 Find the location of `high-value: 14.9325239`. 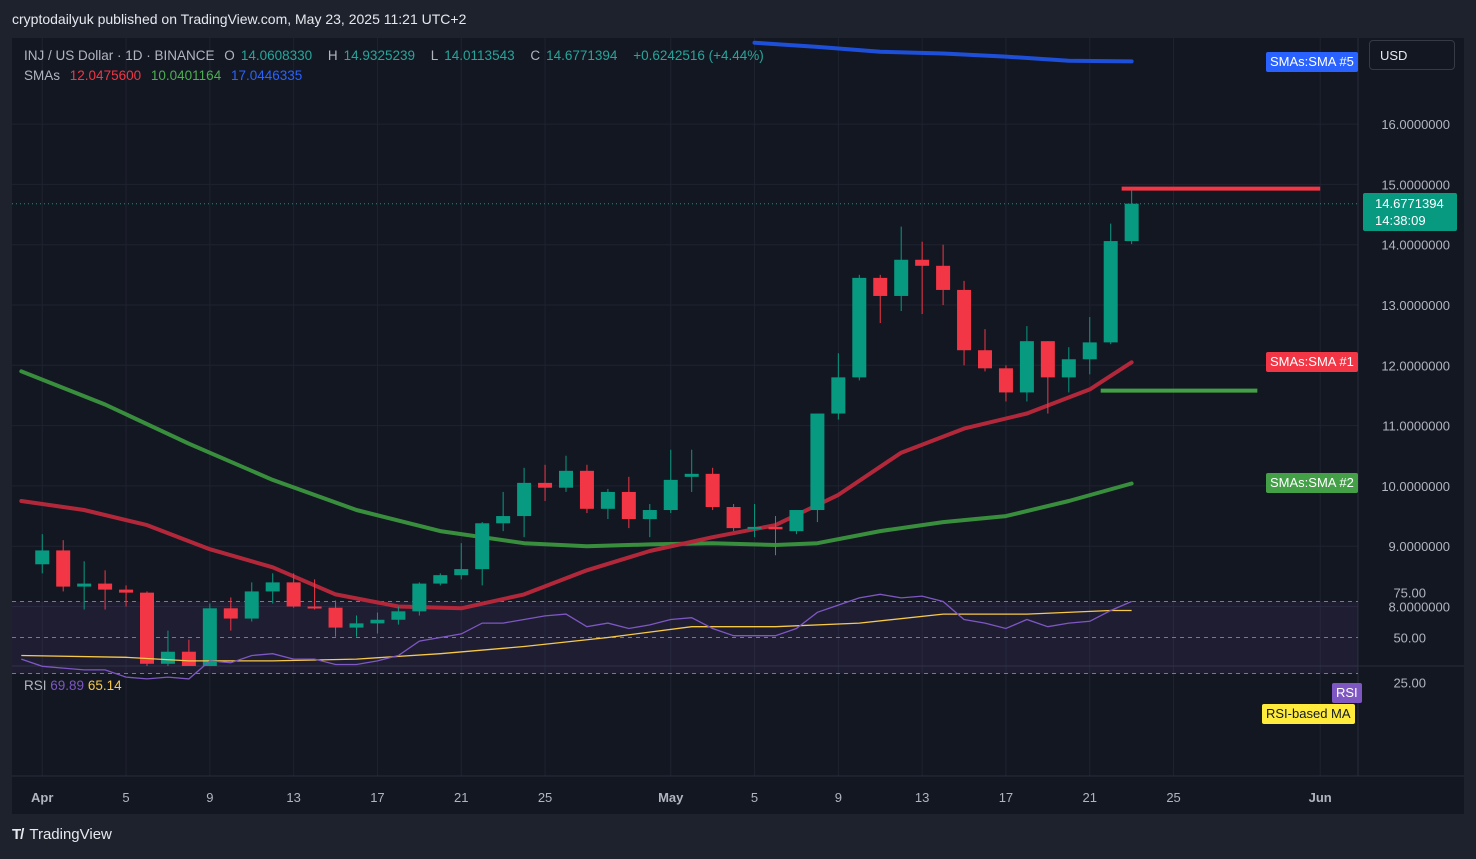

high-value: 14.9325239 is located at coordinates (379, 55).